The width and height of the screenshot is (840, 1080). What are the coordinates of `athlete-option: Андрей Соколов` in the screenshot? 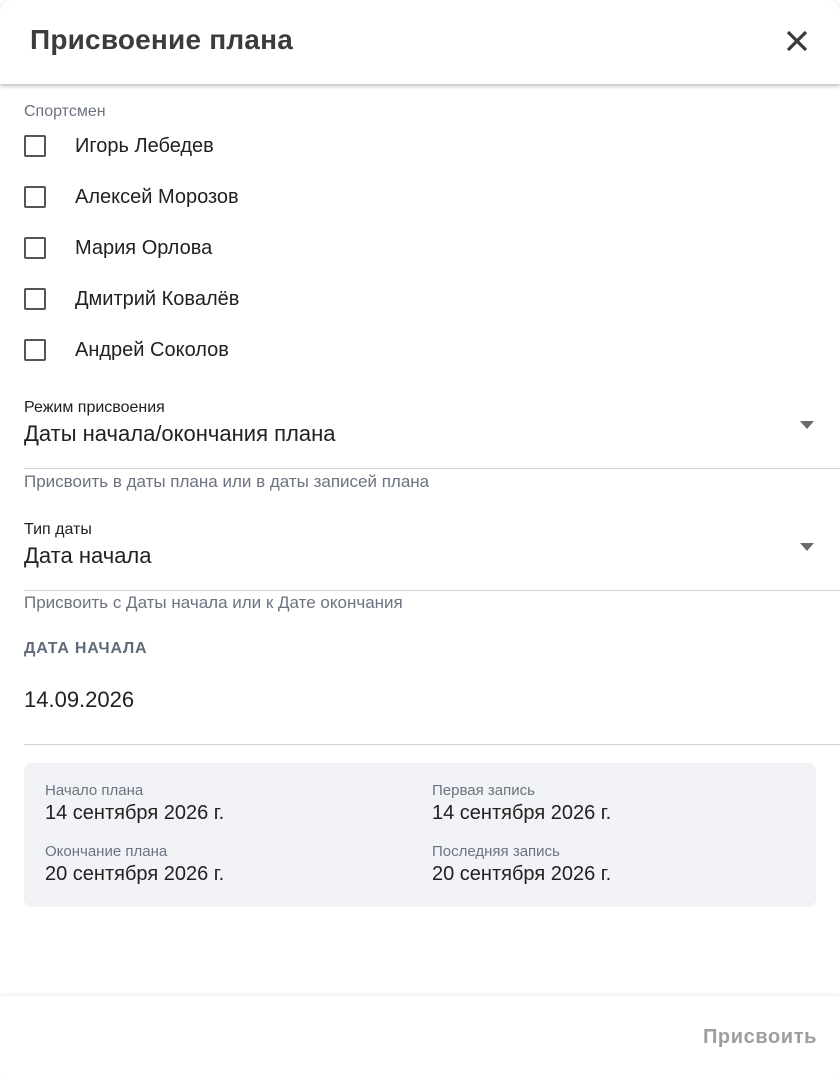 It's located at (126, 350).